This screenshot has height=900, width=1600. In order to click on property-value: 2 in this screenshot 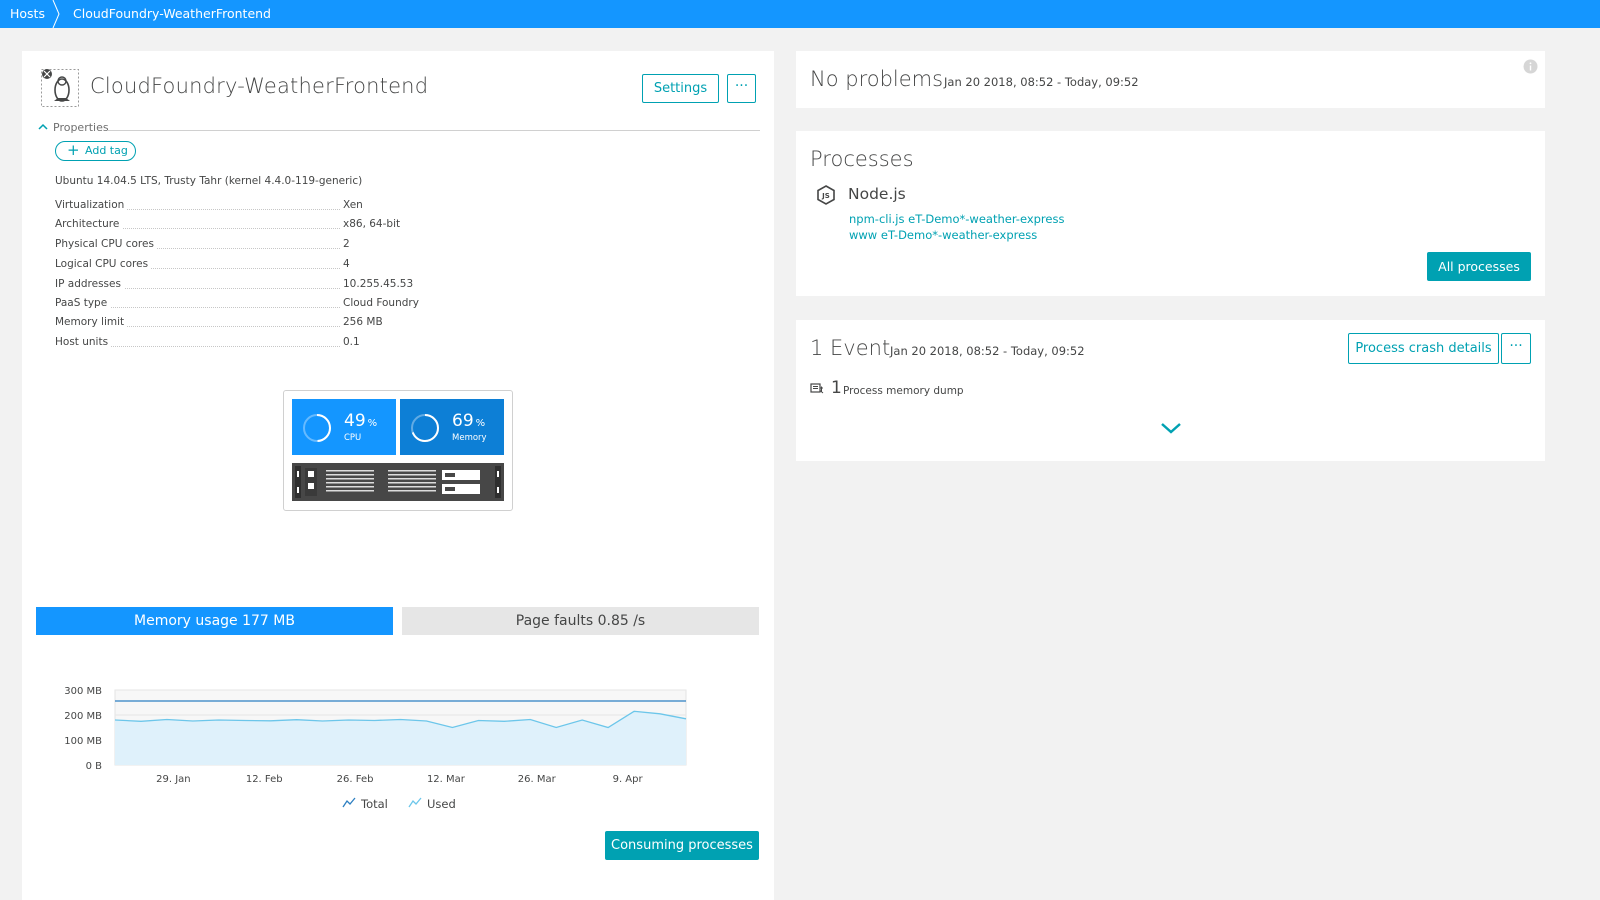, I will do `click(346, 244)`.